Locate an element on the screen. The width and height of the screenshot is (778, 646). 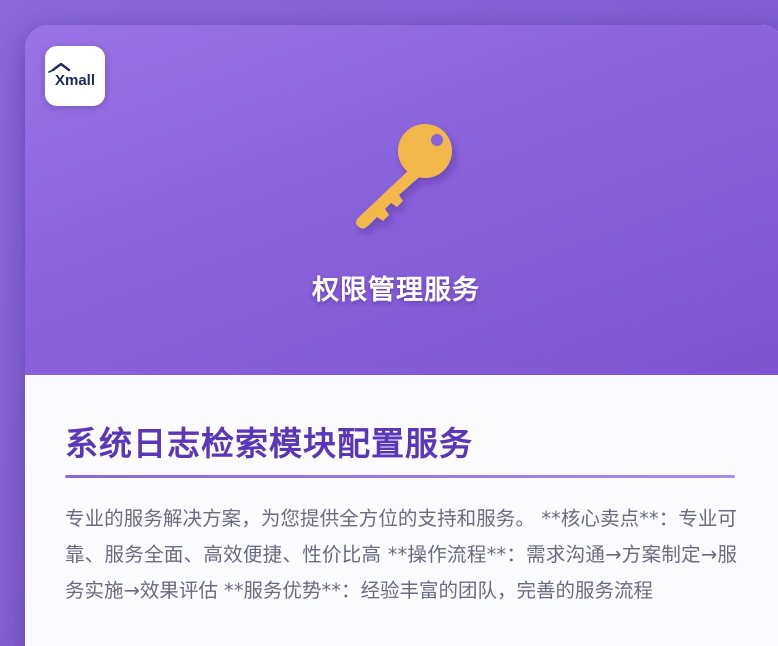
brand-logo: Xmall is located at coordinates (75, 76).